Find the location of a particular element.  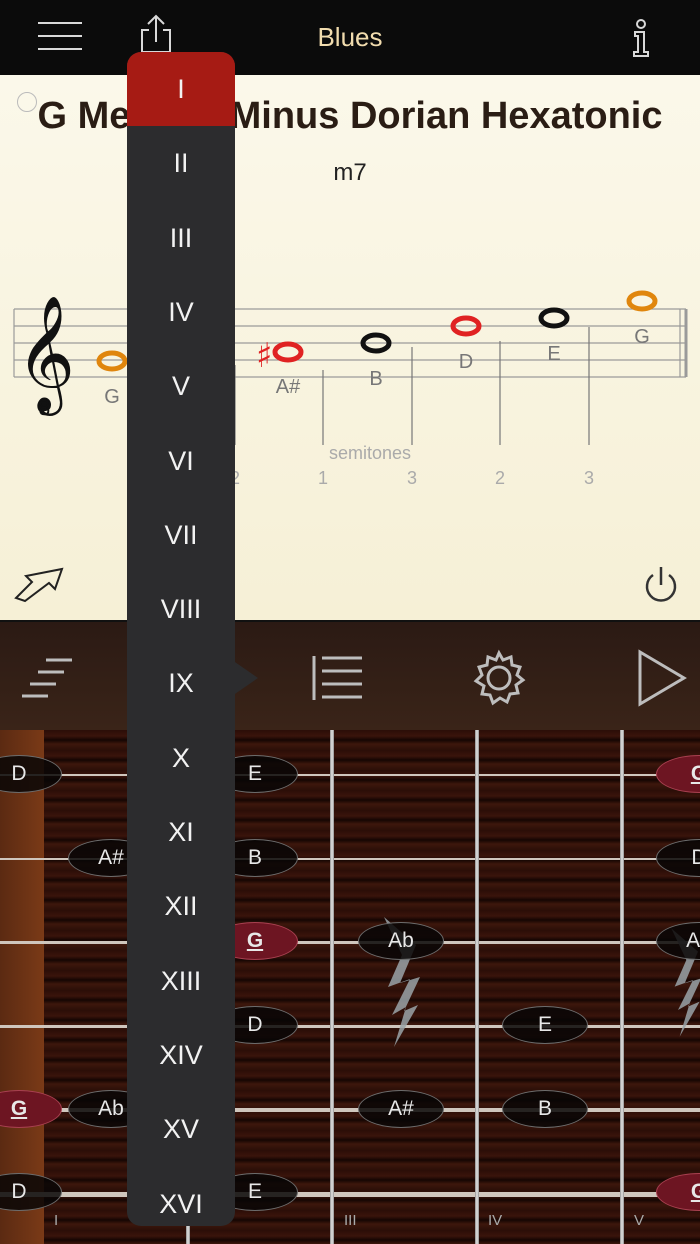

dropdown-item-vi: VI is located at coordinates (181, 461).